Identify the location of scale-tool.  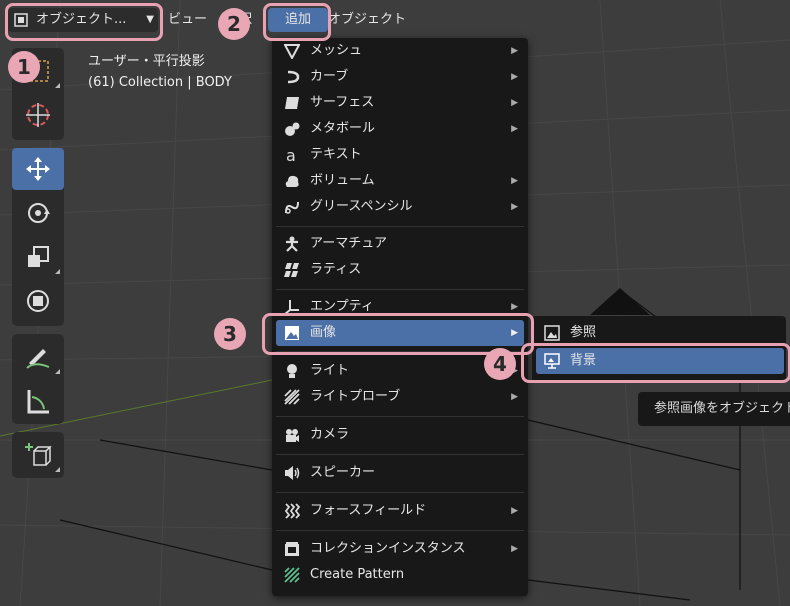
(38, 257).